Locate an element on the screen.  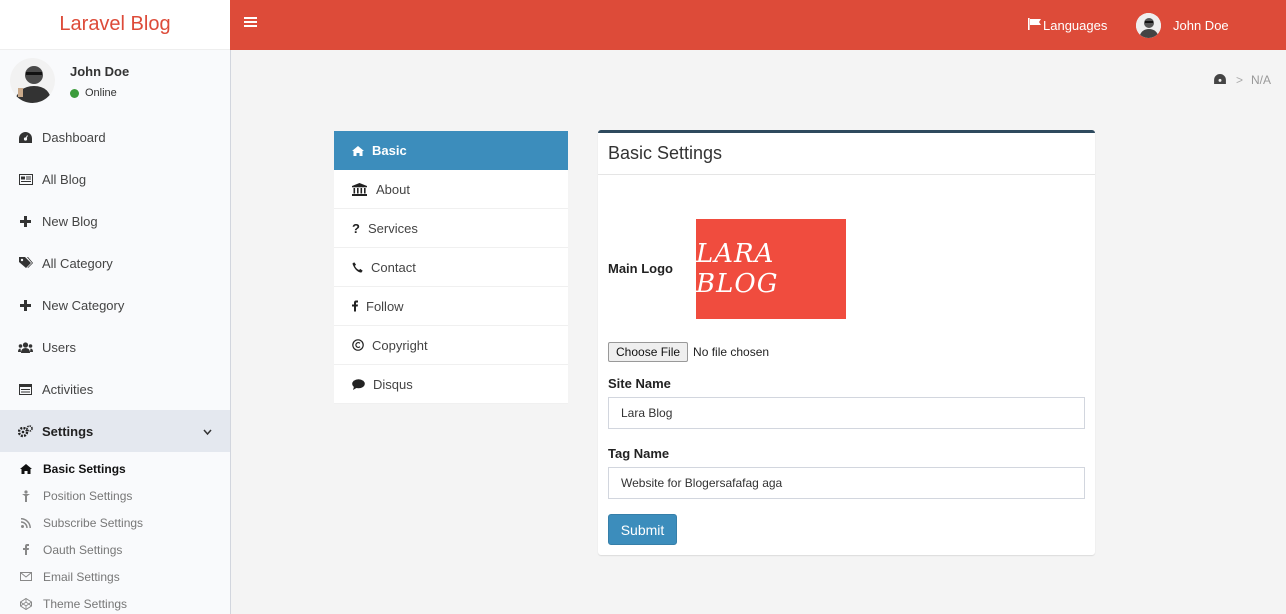
sidebar-item-new-blog: New Blog is located at coordinates (115, 221).